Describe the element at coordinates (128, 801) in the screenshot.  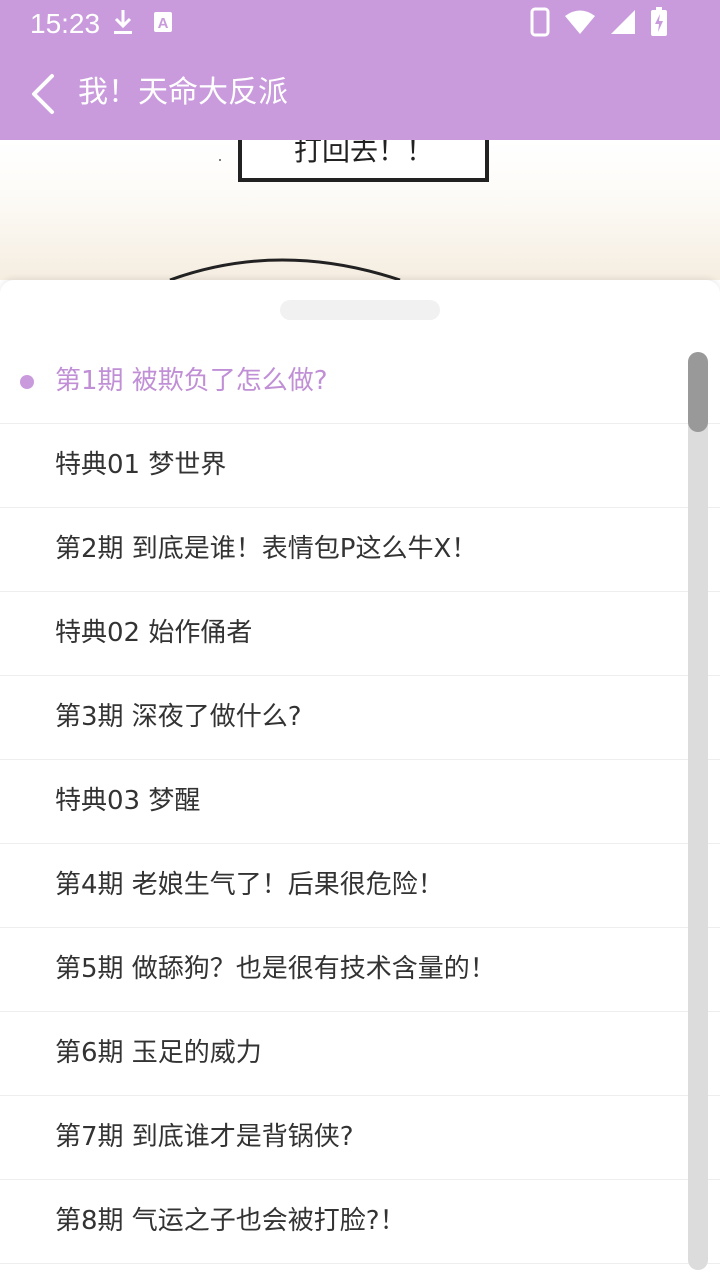
I see `chapter-label: 特典03 梦醒` at that location.